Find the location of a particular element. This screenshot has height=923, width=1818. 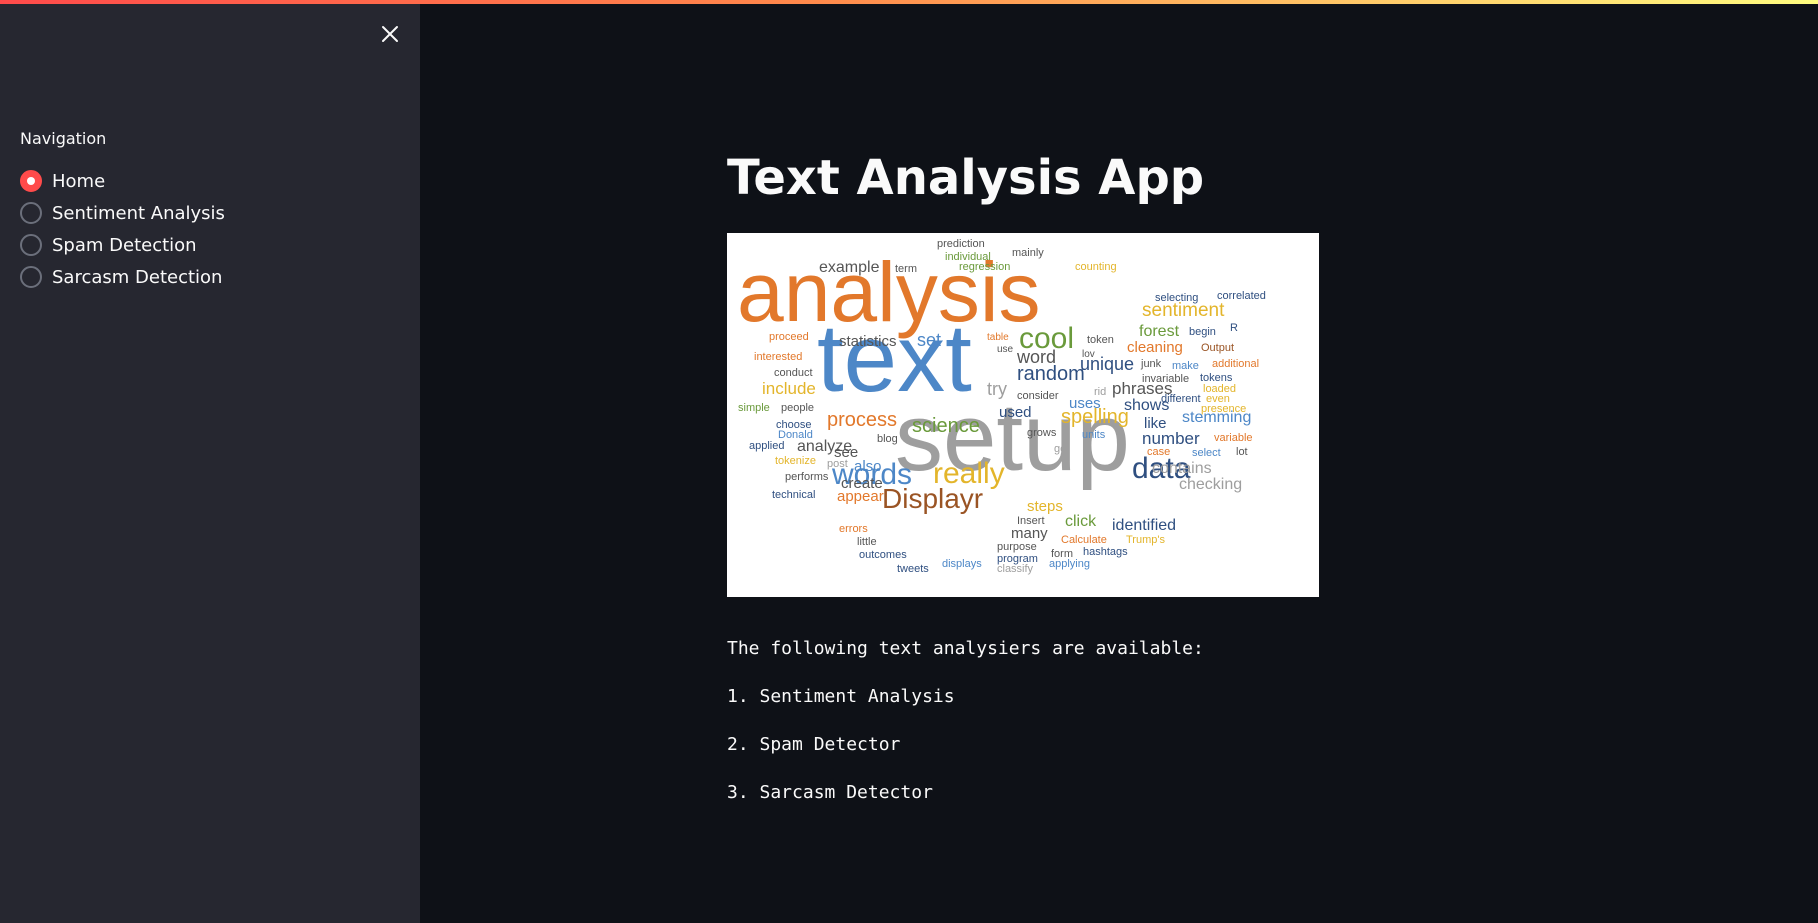

word-cloud-word: variable is located at coordinates (1233, 438).